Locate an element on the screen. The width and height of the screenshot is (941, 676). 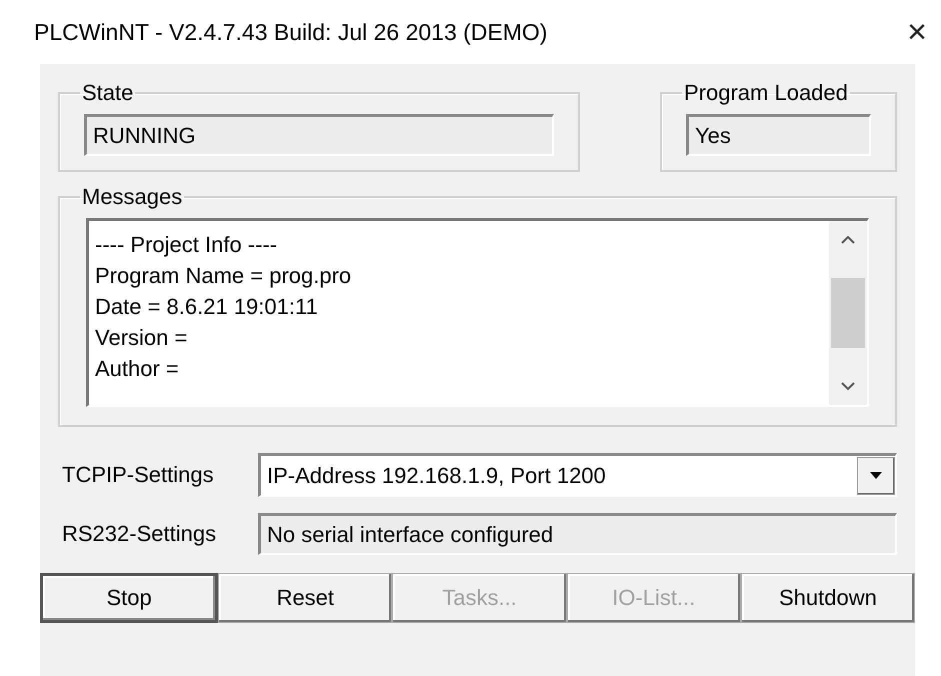
scroll-up-icon is located at coordinates (848, 240).